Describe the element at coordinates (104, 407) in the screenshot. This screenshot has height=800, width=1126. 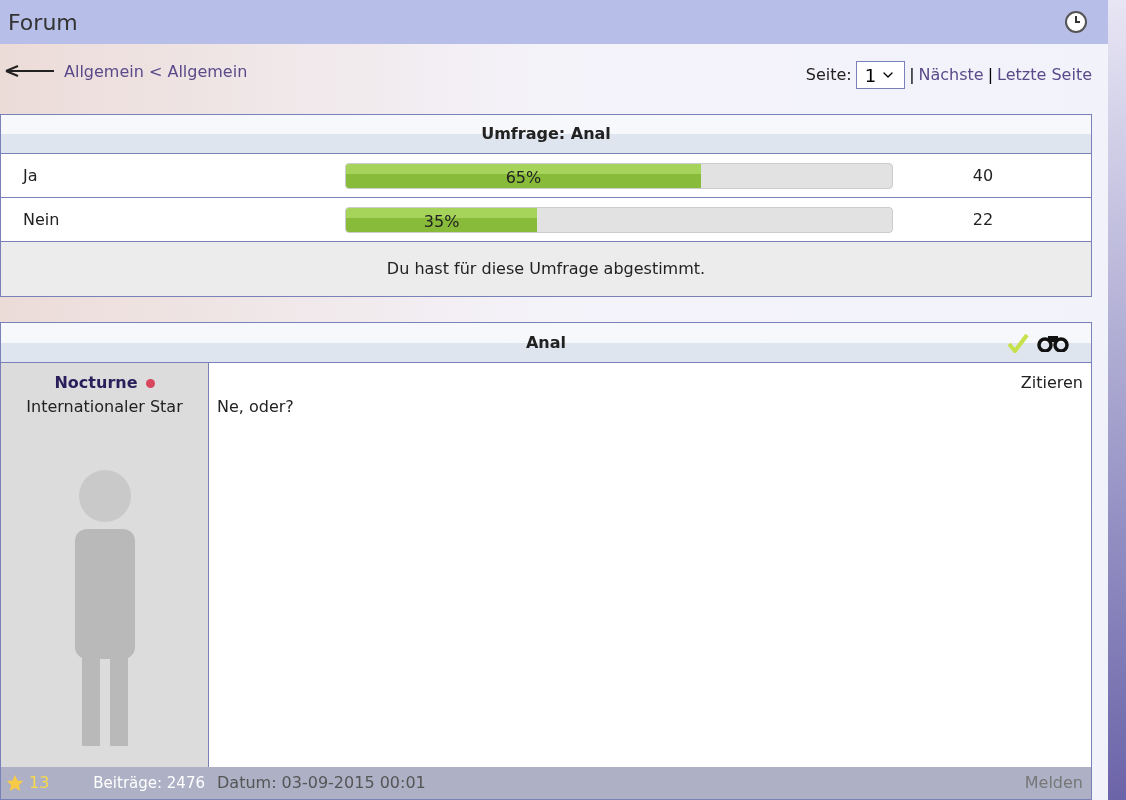
I see `author-rank: Internationaler Star` at that location.